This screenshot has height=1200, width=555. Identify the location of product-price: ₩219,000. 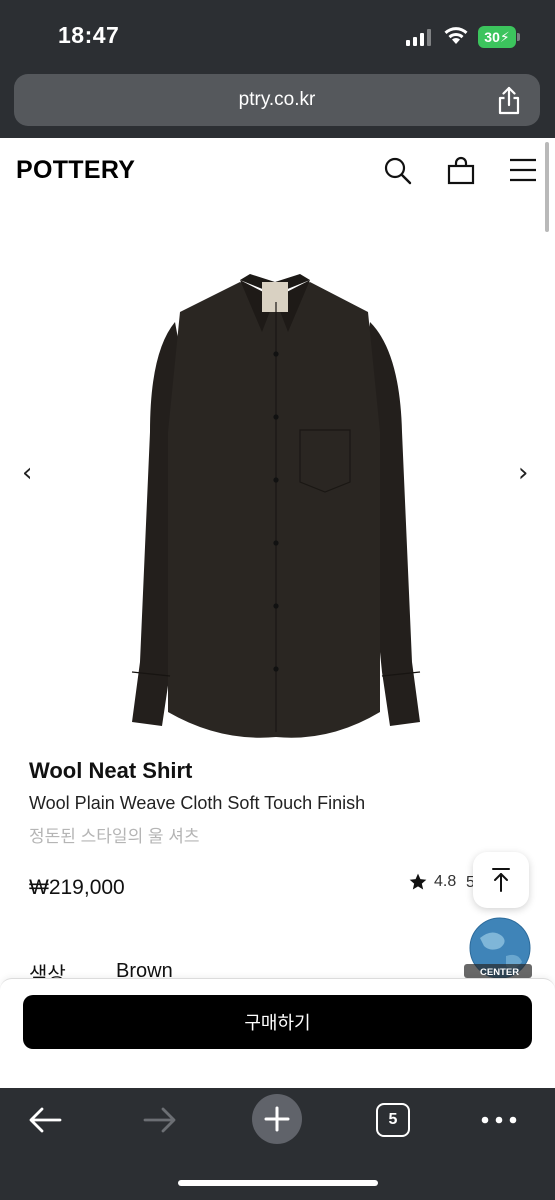
(77, 887).